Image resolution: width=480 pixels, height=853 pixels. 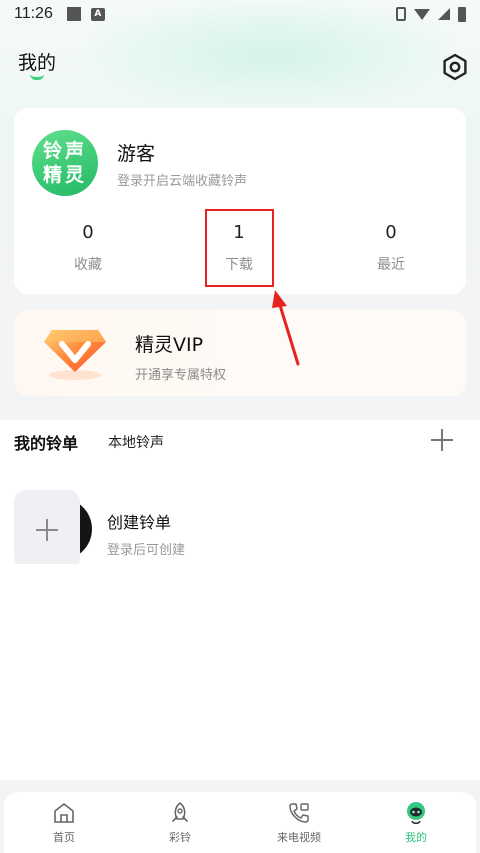 What do you see at coordinates (391, 265) in the screenshot?
I see `stat-recent-label: 最近` at bounding box center [391, 265].